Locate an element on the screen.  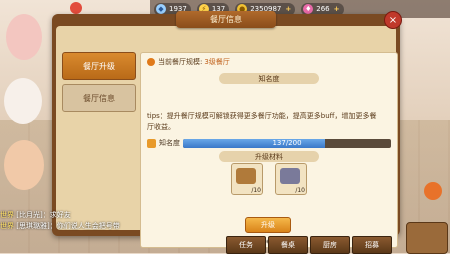
menu-table-button: 餐桌 is located at coordinates (288, 245).